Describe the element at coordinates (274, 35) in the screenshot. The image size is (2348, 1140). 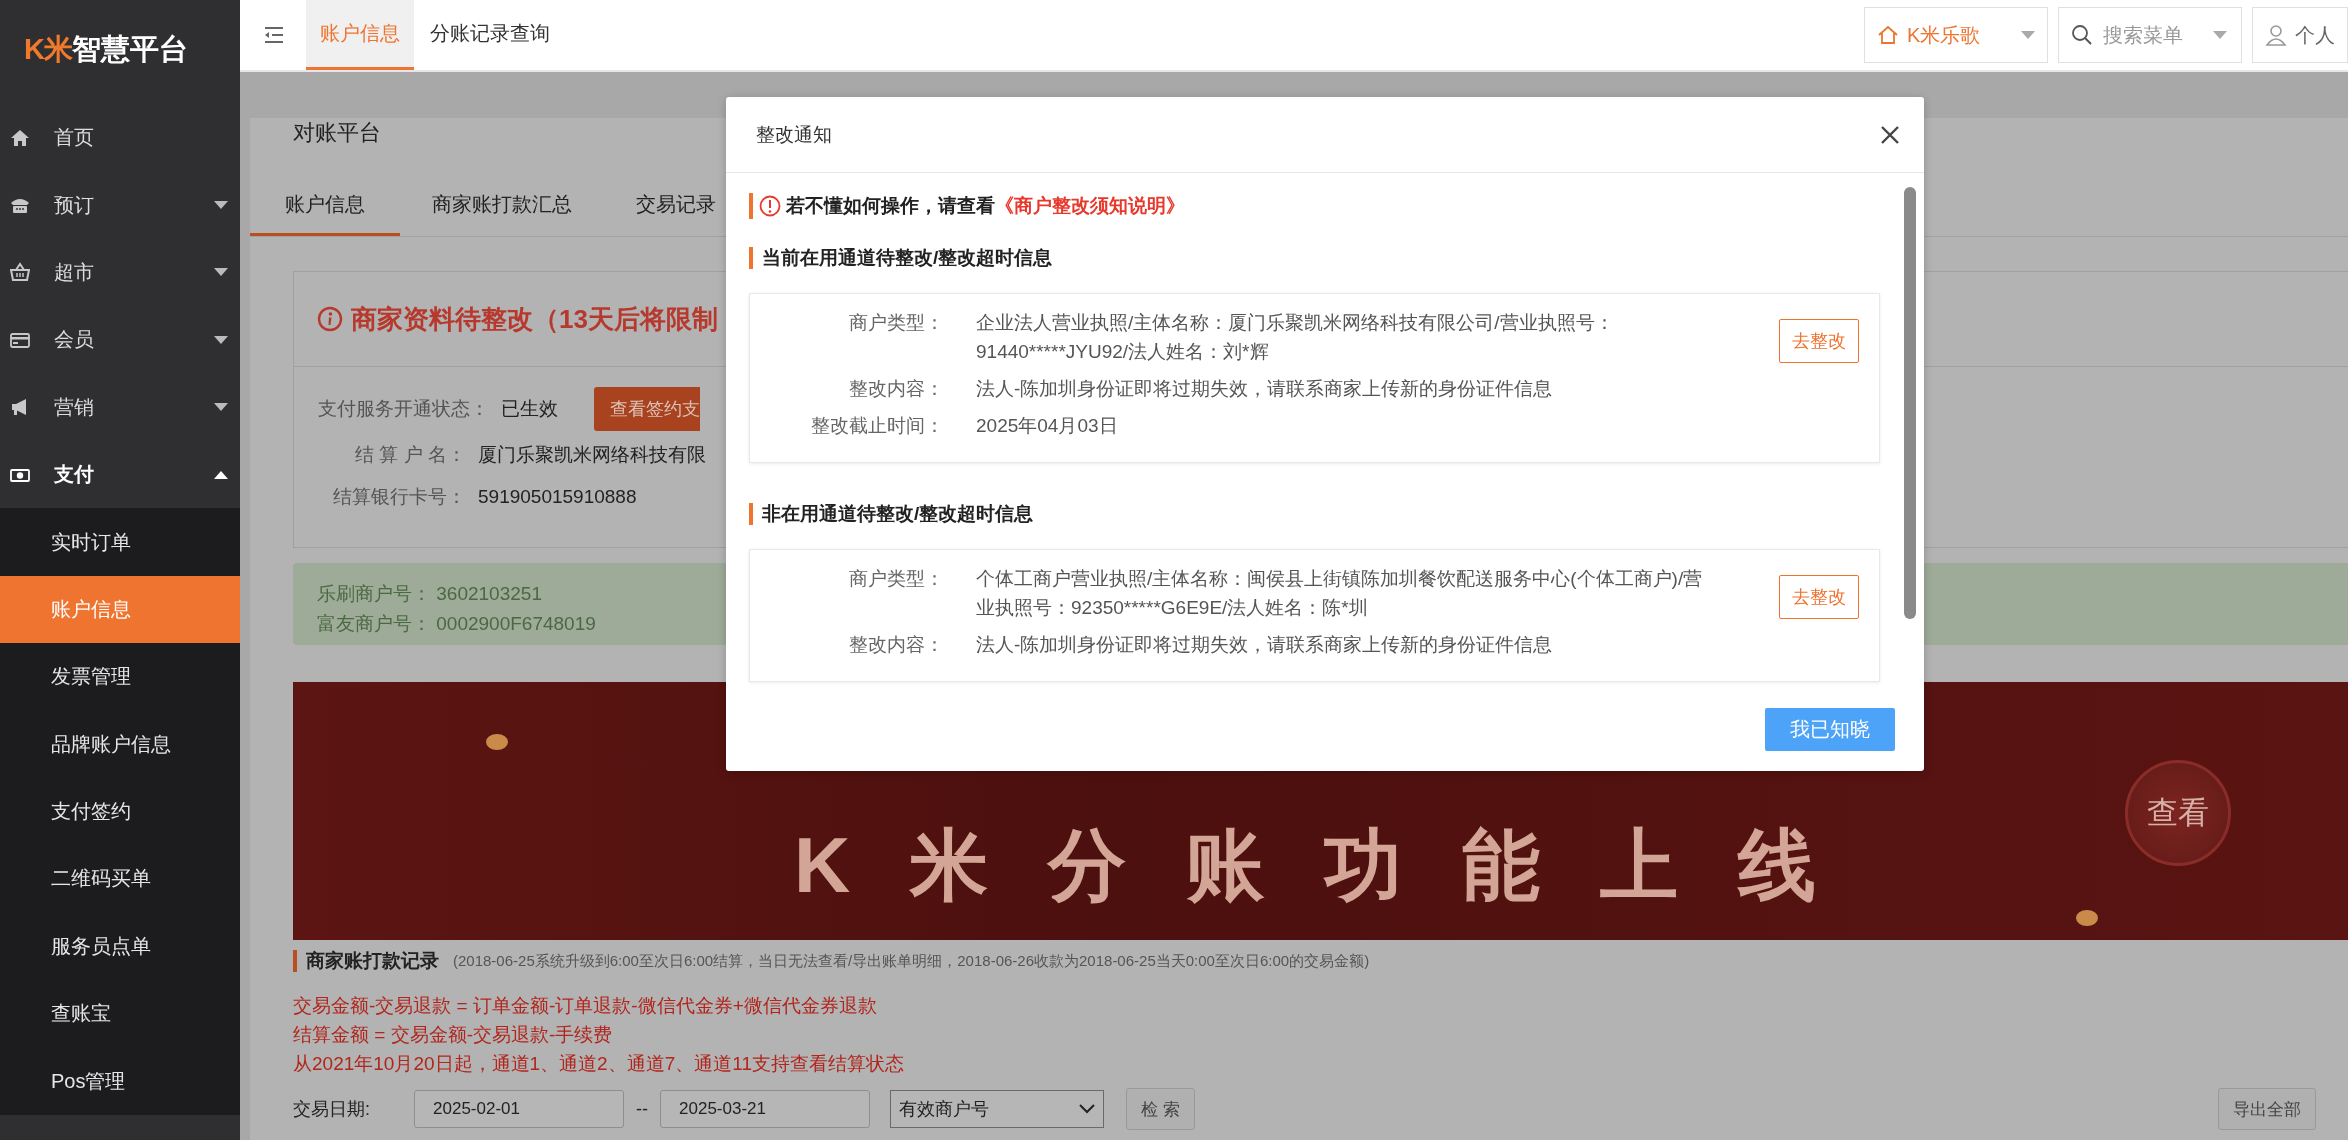
I see `collapse-menu-icon` at that location.